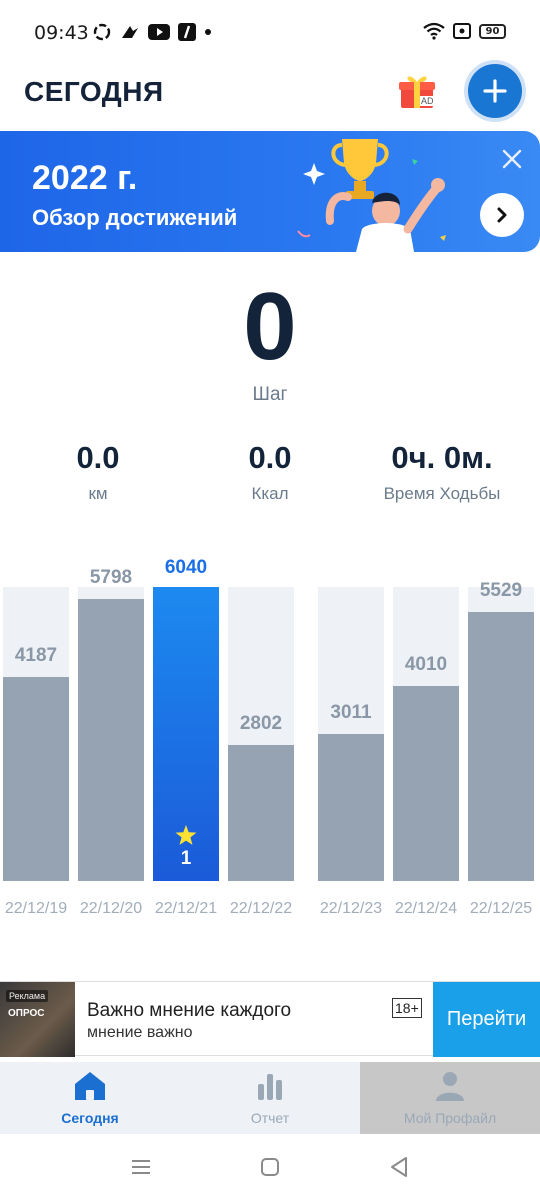 Image resolution: width=540 pixels, height=1200 pixels. I want to click on tab-profile: Мой Профайл, so click(450, 1098).